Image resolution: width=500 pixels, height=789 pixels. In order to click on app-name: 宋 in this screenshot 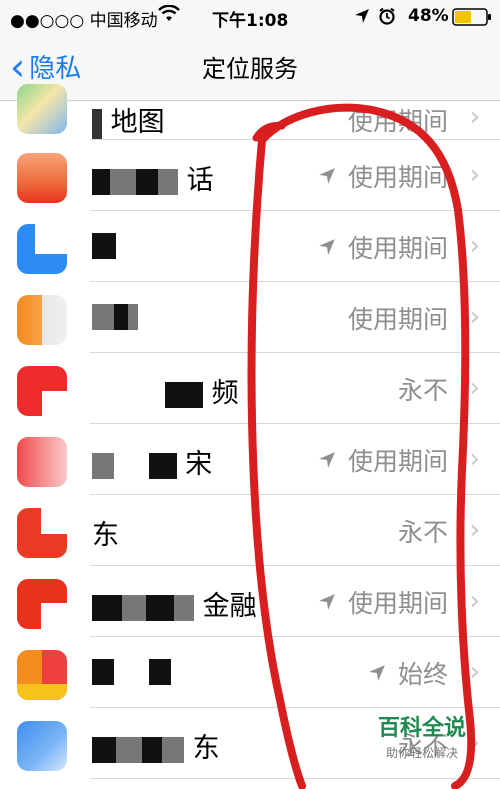, I will do `click(199, 464)`.